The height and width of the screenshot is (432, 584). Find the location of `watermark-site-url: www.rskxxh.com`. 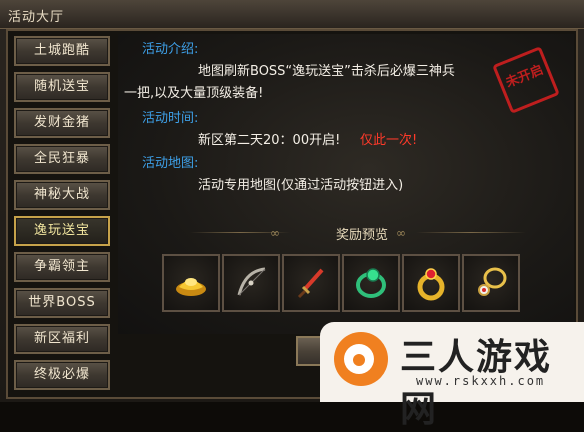

watermark-site-url: www.rskxxh.com is located at coordinates (481, 381).